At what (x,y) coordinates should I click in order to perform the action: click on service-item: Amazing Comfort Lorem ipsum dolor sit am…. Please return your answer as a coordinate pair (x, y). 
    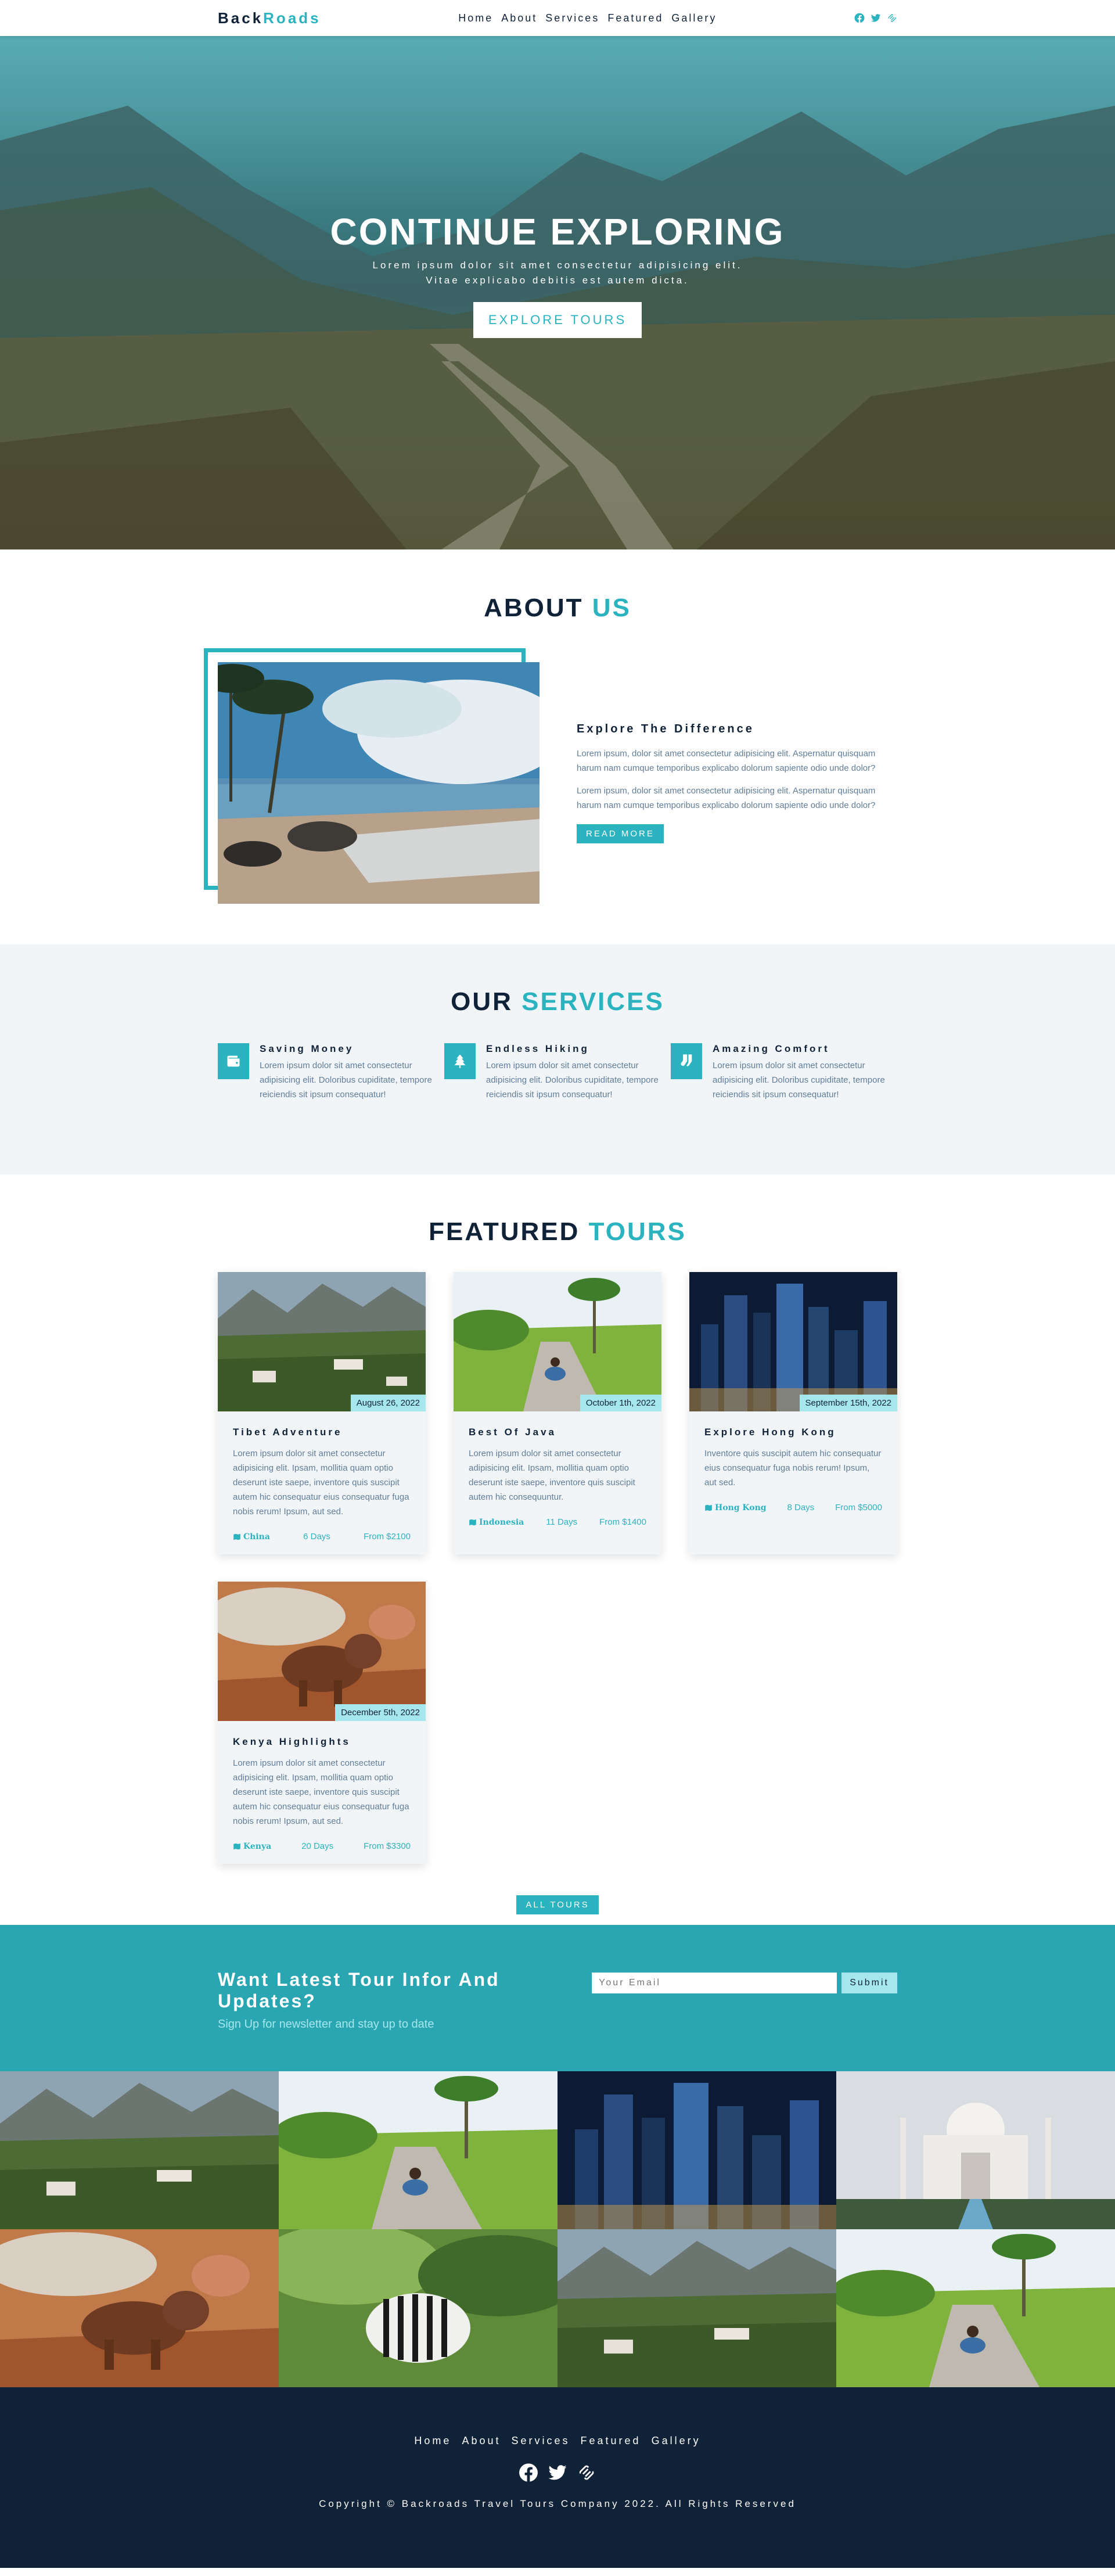
    Looking at the image, I should click on (784, 1072).